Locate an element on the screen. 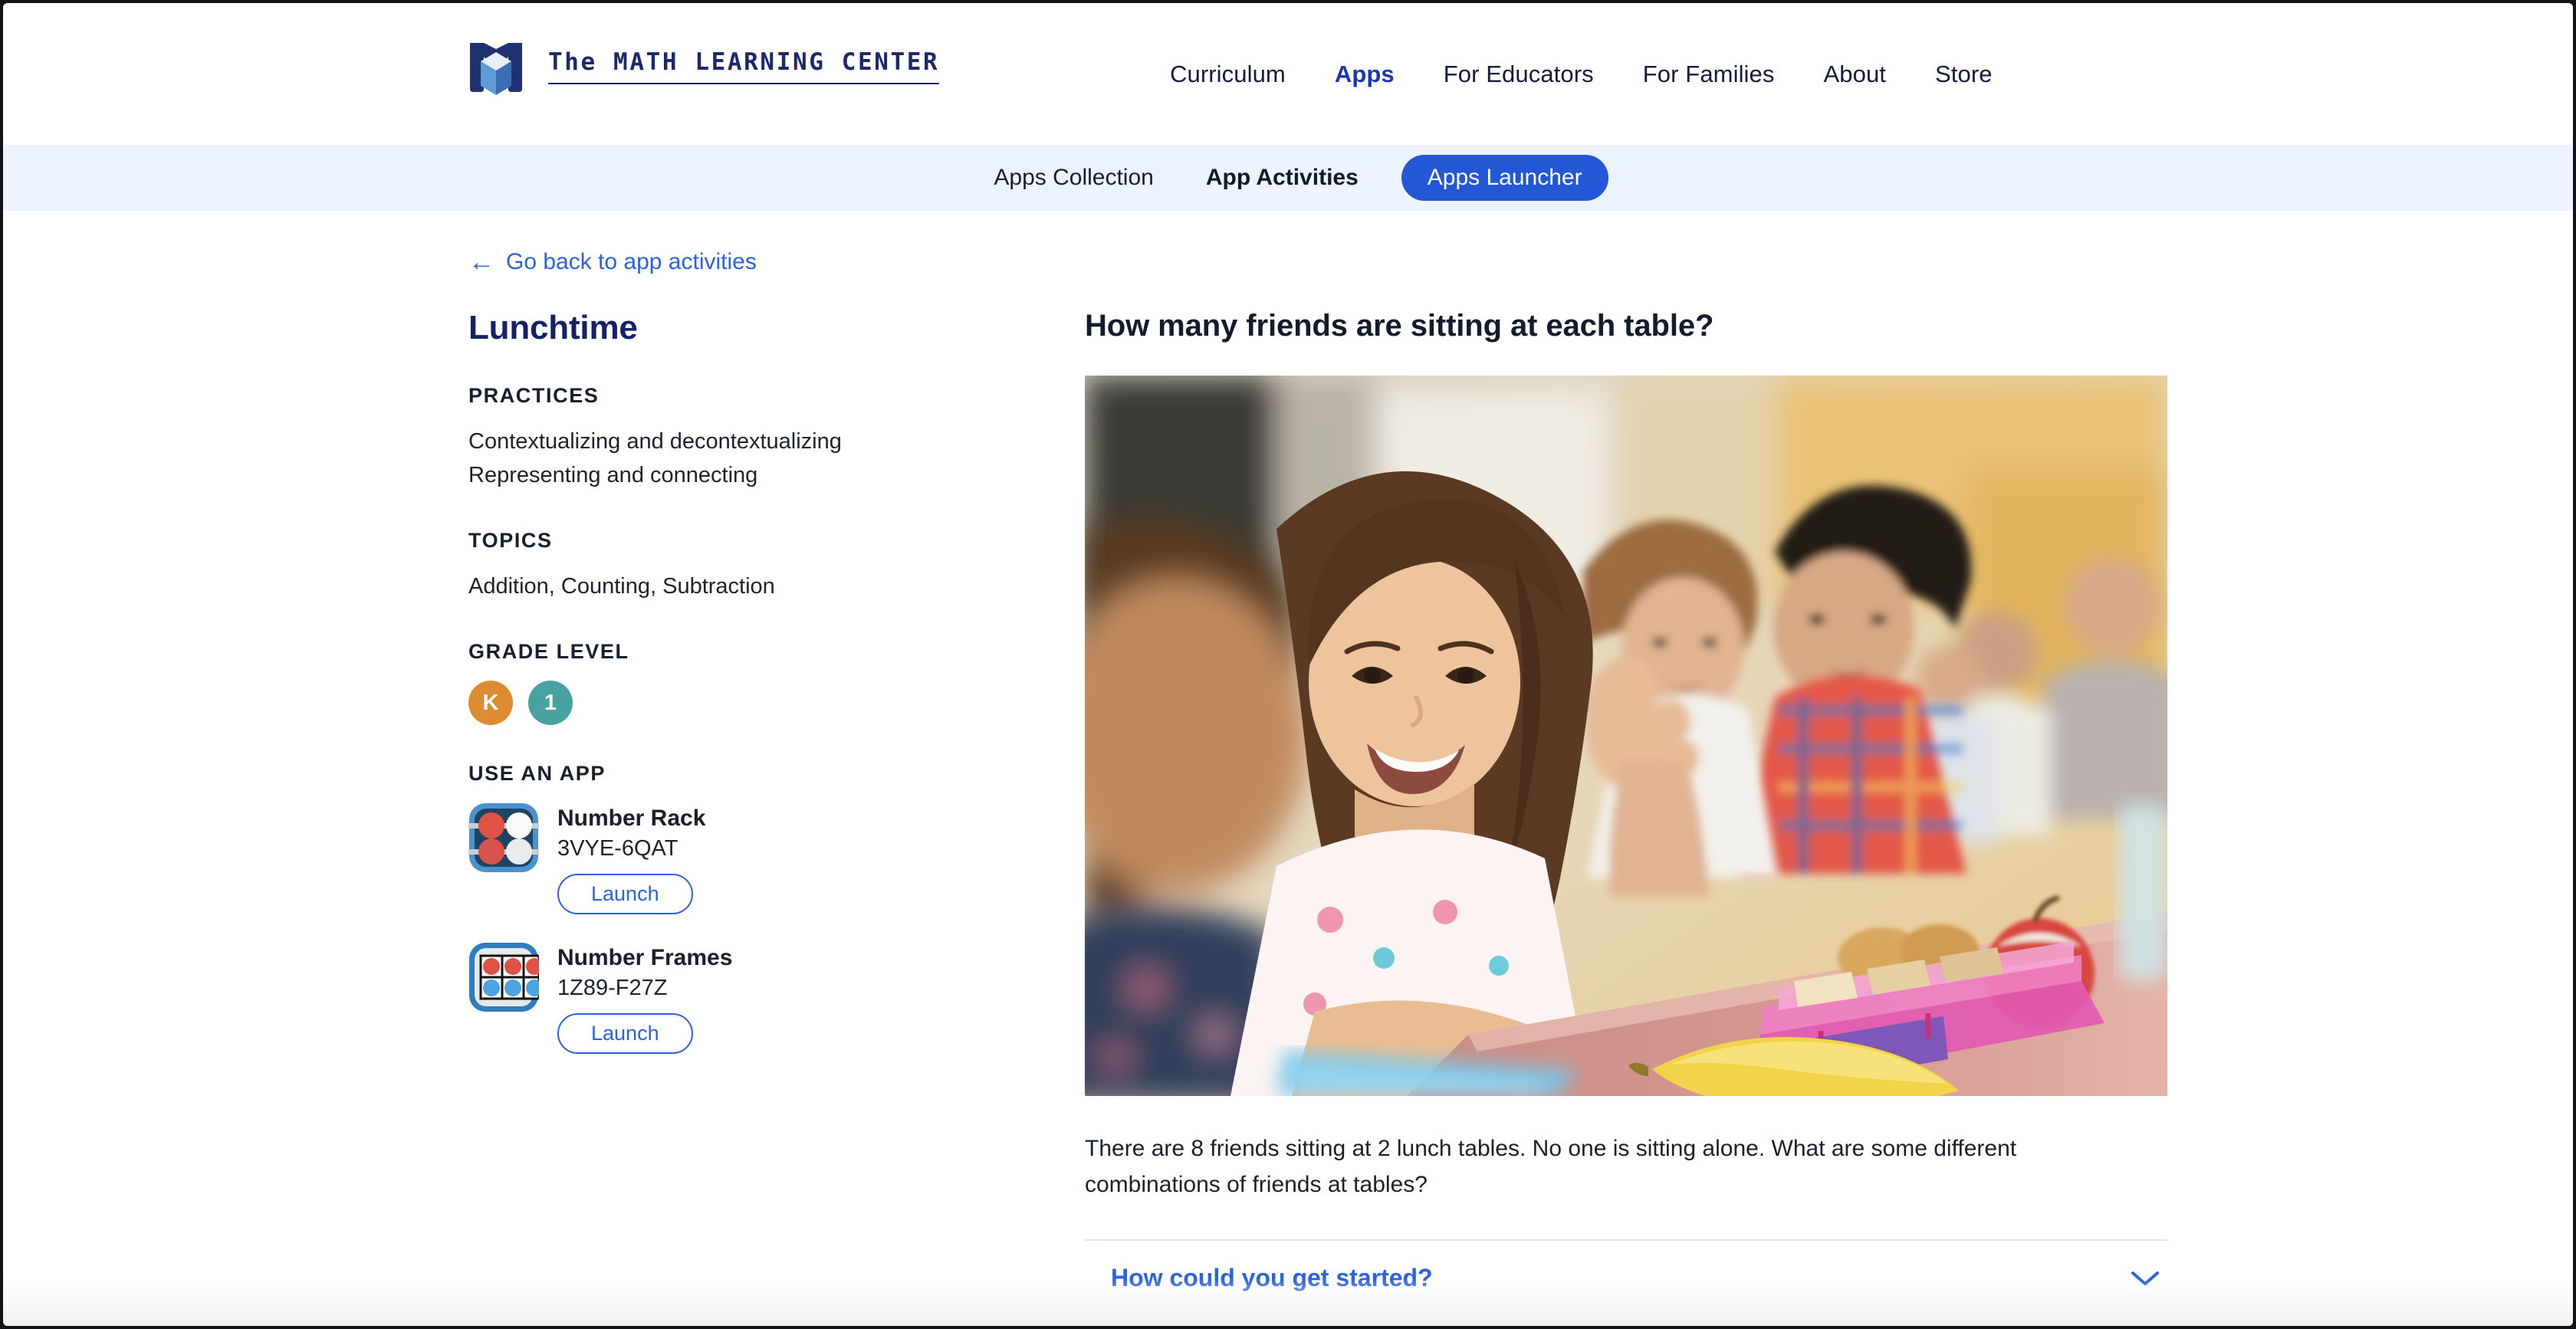 The image size is (2576, 1329). number-frames-icon is located at coordinates (504, 977).